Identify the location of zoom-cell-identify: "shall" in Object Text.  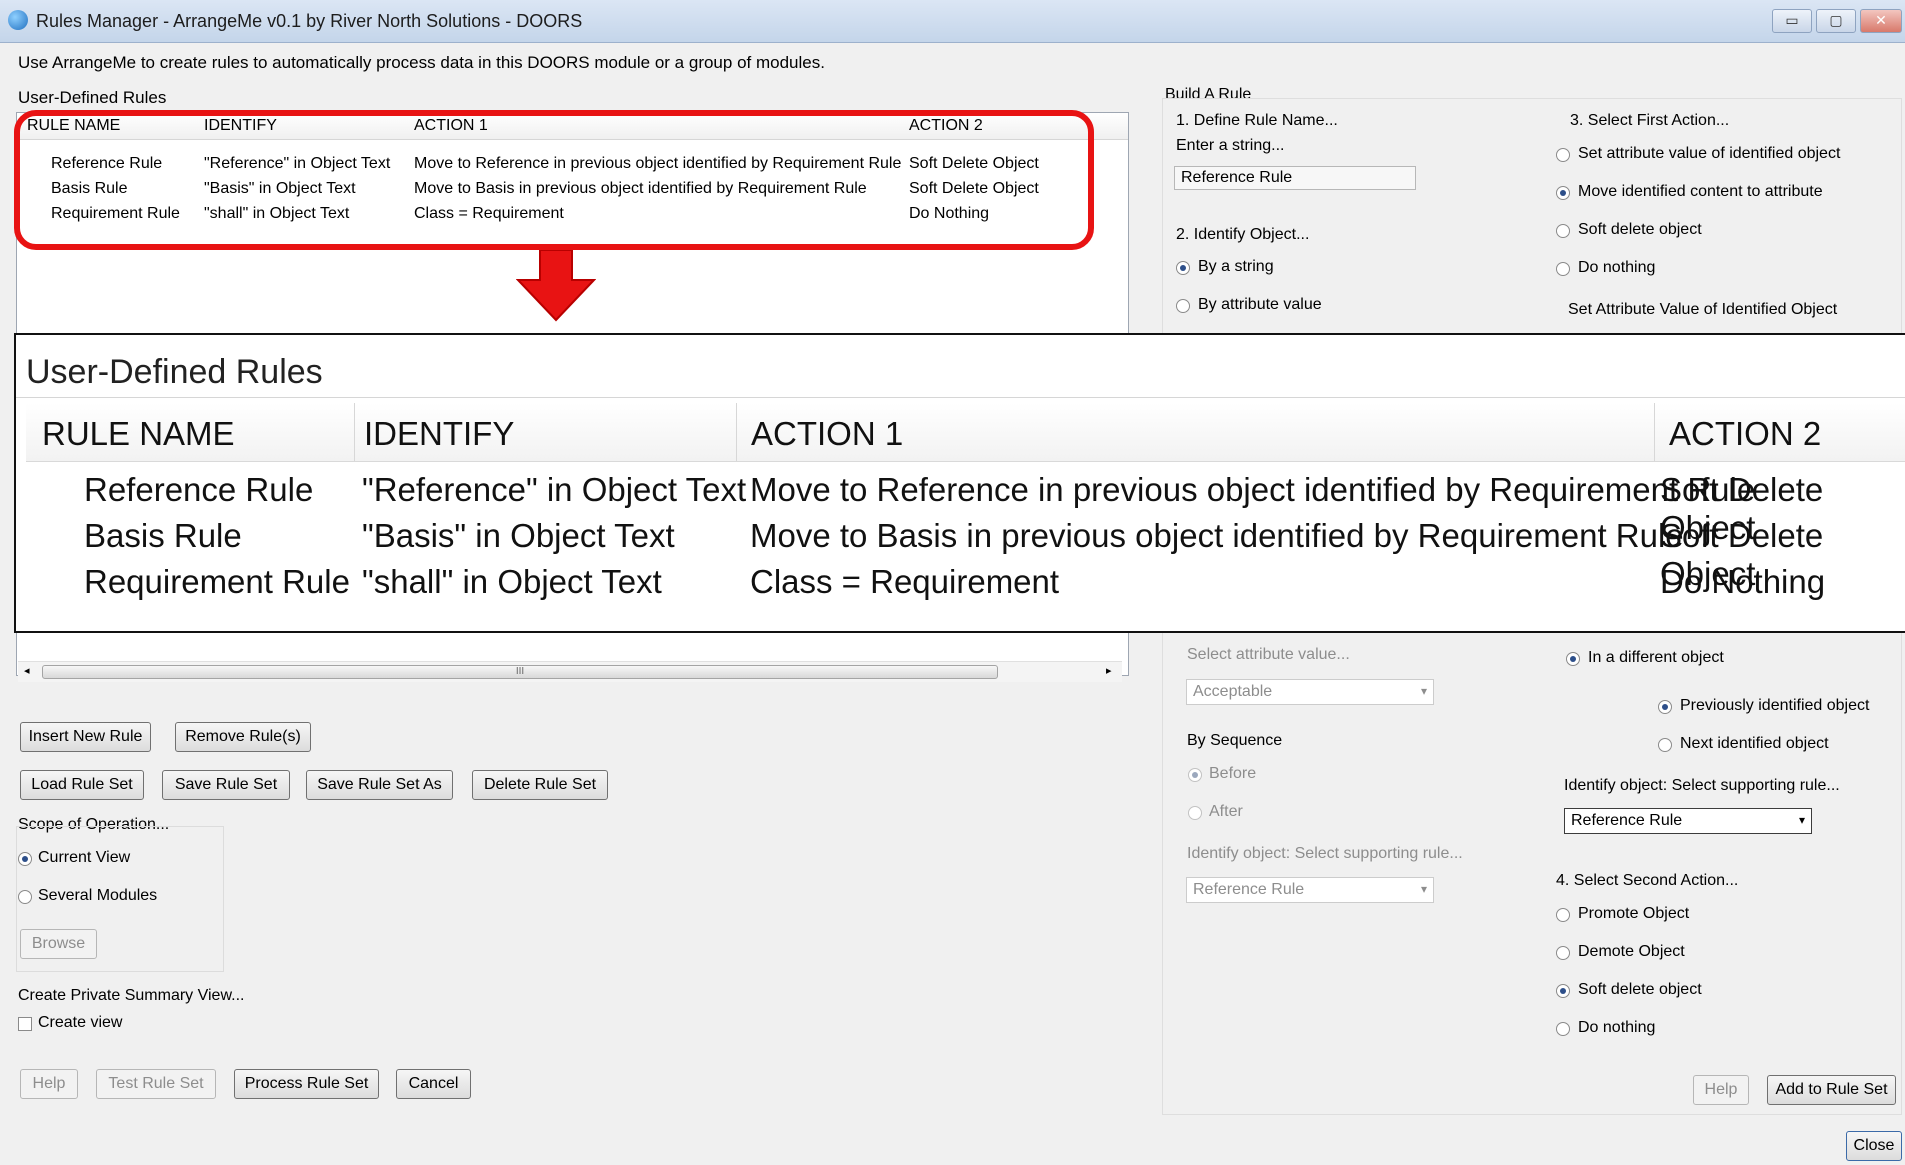
(512, 581).